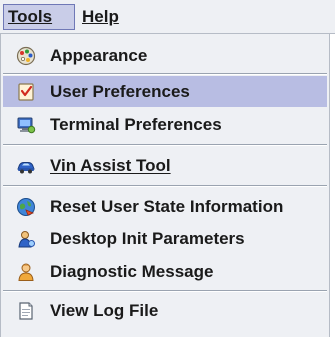 The height and width of the screenshot is (337, 335). What do you see at coordinates (167, 17) in the screenshot?
I see `menu-bar: Tools Help` at bounding box center [167, 17].